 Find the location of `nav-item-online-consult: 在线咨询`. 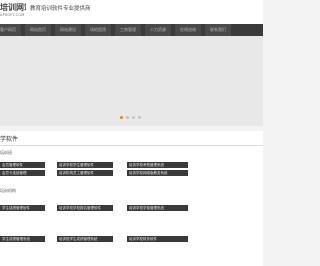

nav-item-online-consult: 在线咨询 is located at coordinates (188, 30).